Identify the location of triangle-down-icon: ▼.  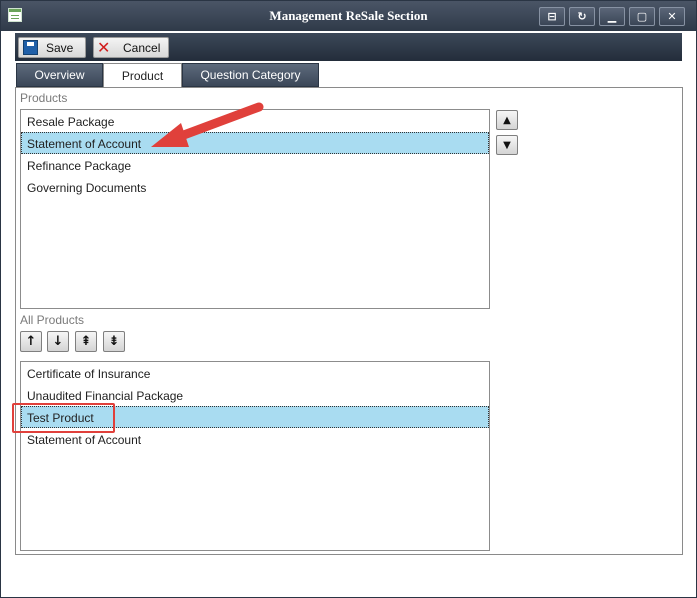
(507, 145).